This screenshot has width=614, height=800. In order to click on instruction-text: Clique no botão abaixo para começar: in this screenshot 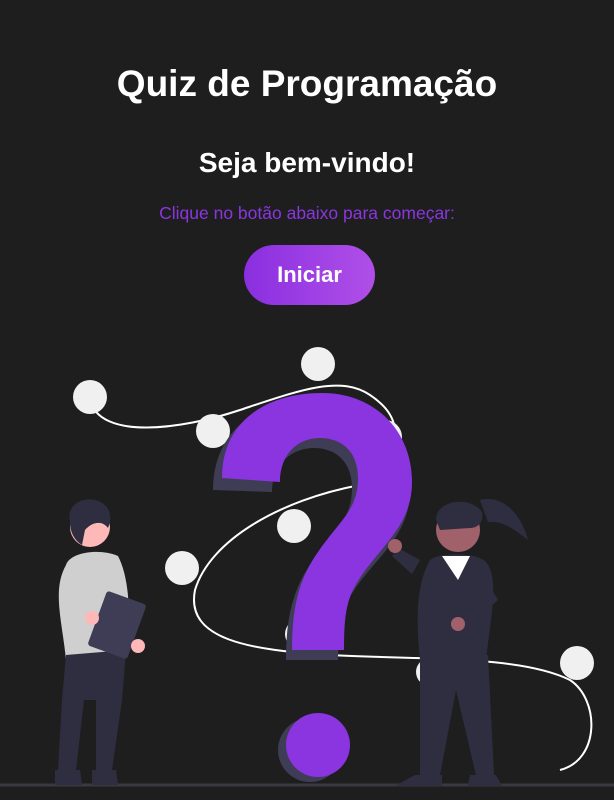, I will do `click(307, 213)`.